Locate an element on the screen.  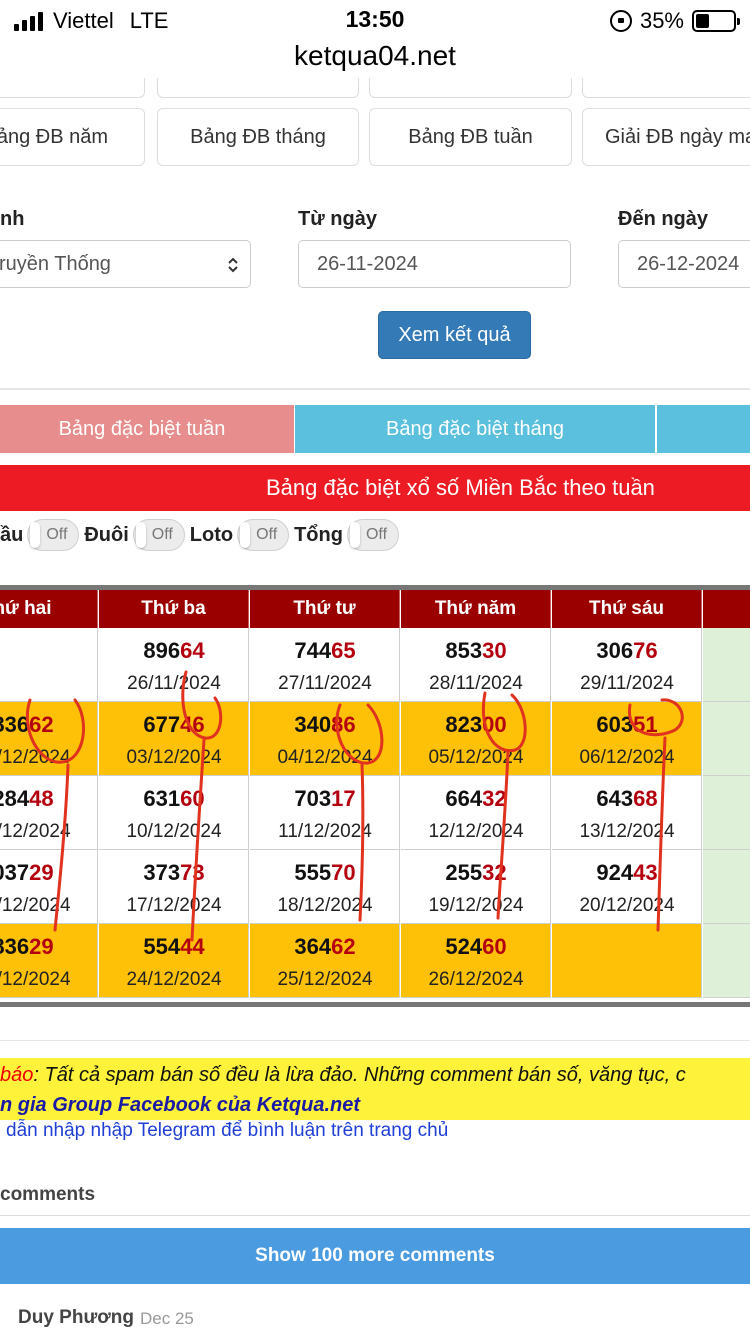
number-head: 306 is located at coordinates (615, 650).